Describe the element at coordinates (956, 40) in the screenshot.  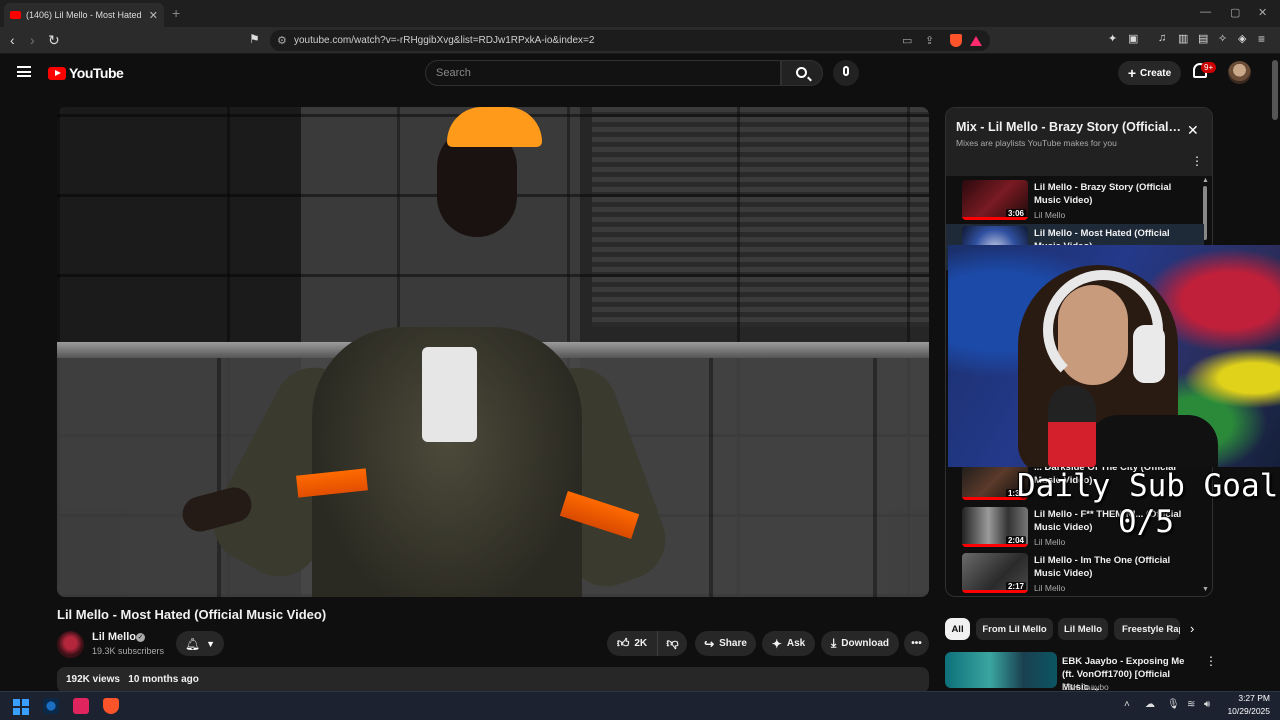
I see `brave-shield-icon` at that location.